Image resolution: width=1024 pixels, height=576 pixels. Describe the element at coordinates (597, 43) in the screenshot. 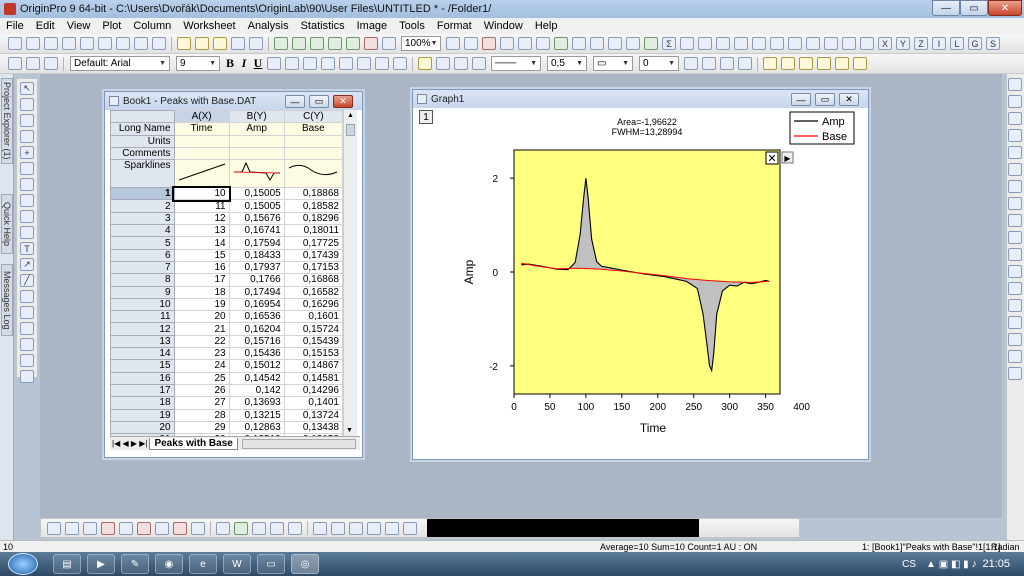

I see `layer-icon` at that location.